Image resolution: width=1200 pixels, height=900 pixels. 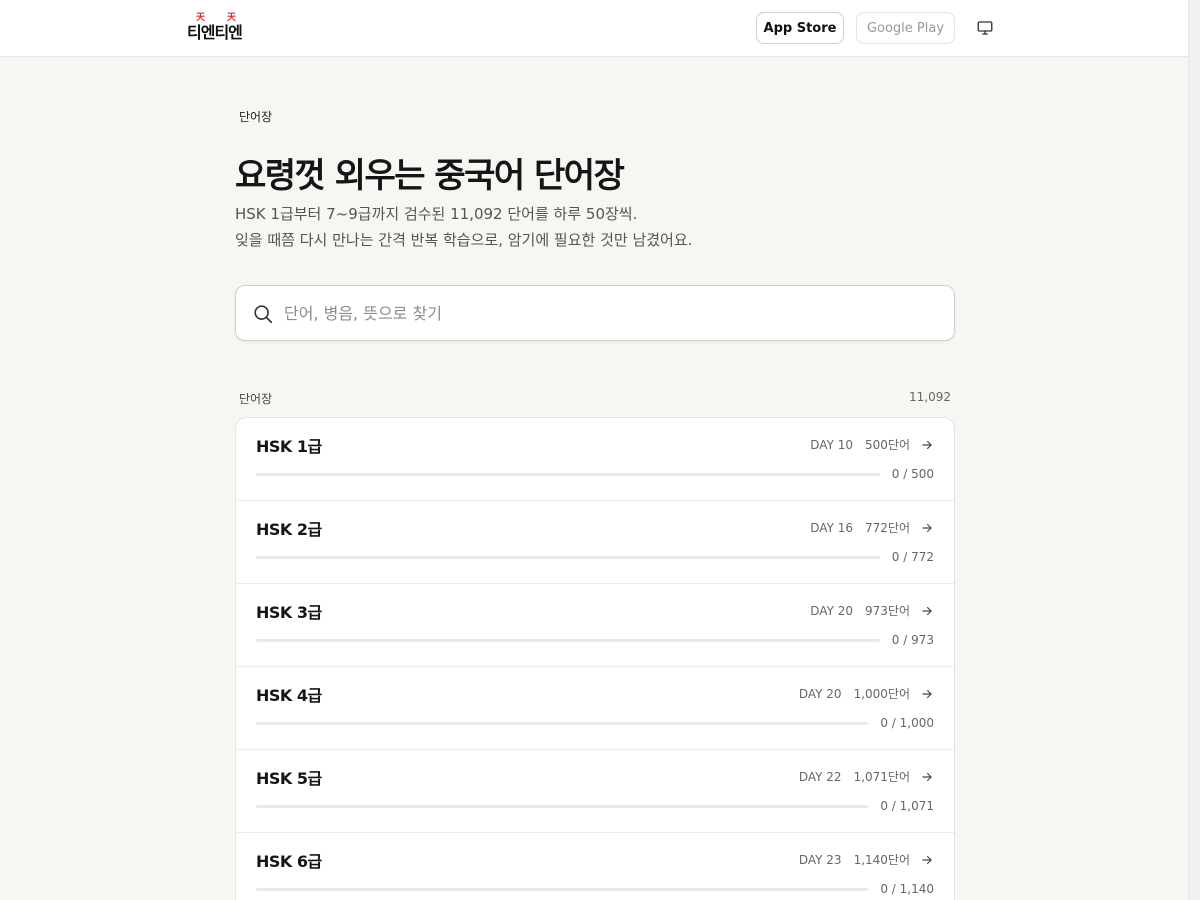 I want to click on list-item-progress: 0 / 500, so click(x=912, y=474).